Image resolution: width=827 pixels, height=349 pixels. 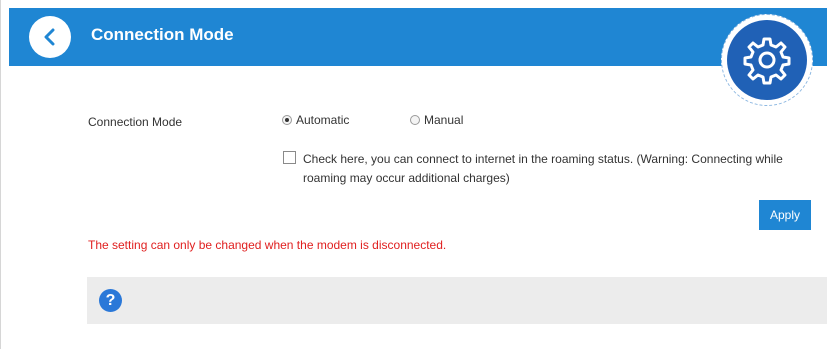 I want to click on radio-manual-label: Manual, so click(x=444, y=120).